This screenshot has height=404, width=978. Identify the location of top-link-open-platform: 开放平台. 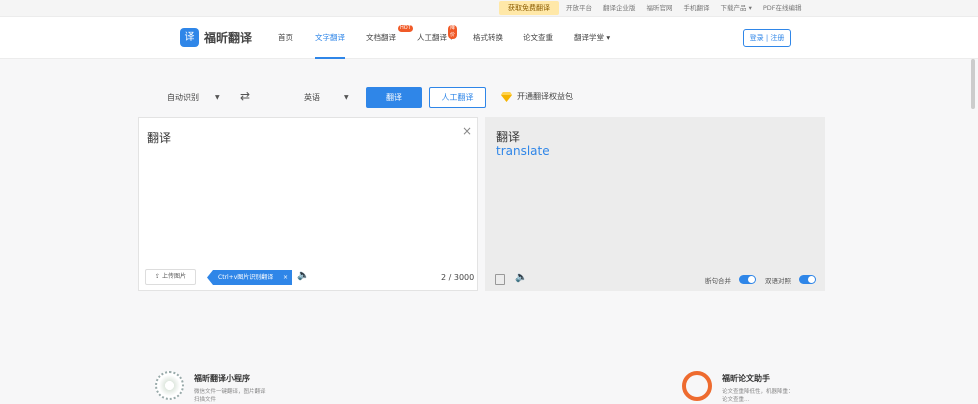
(579, 8).